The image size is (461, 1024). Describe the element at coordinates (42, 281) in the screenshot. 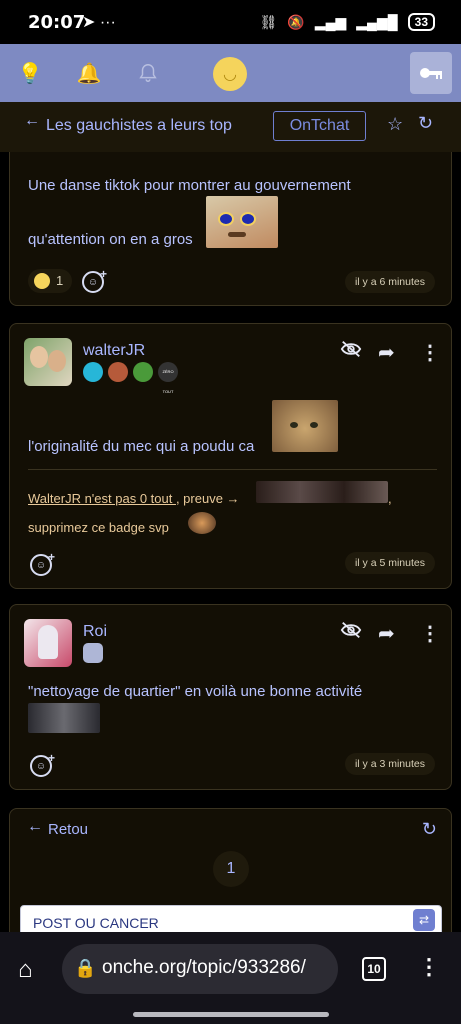

I see `smiley-icon` at that location.